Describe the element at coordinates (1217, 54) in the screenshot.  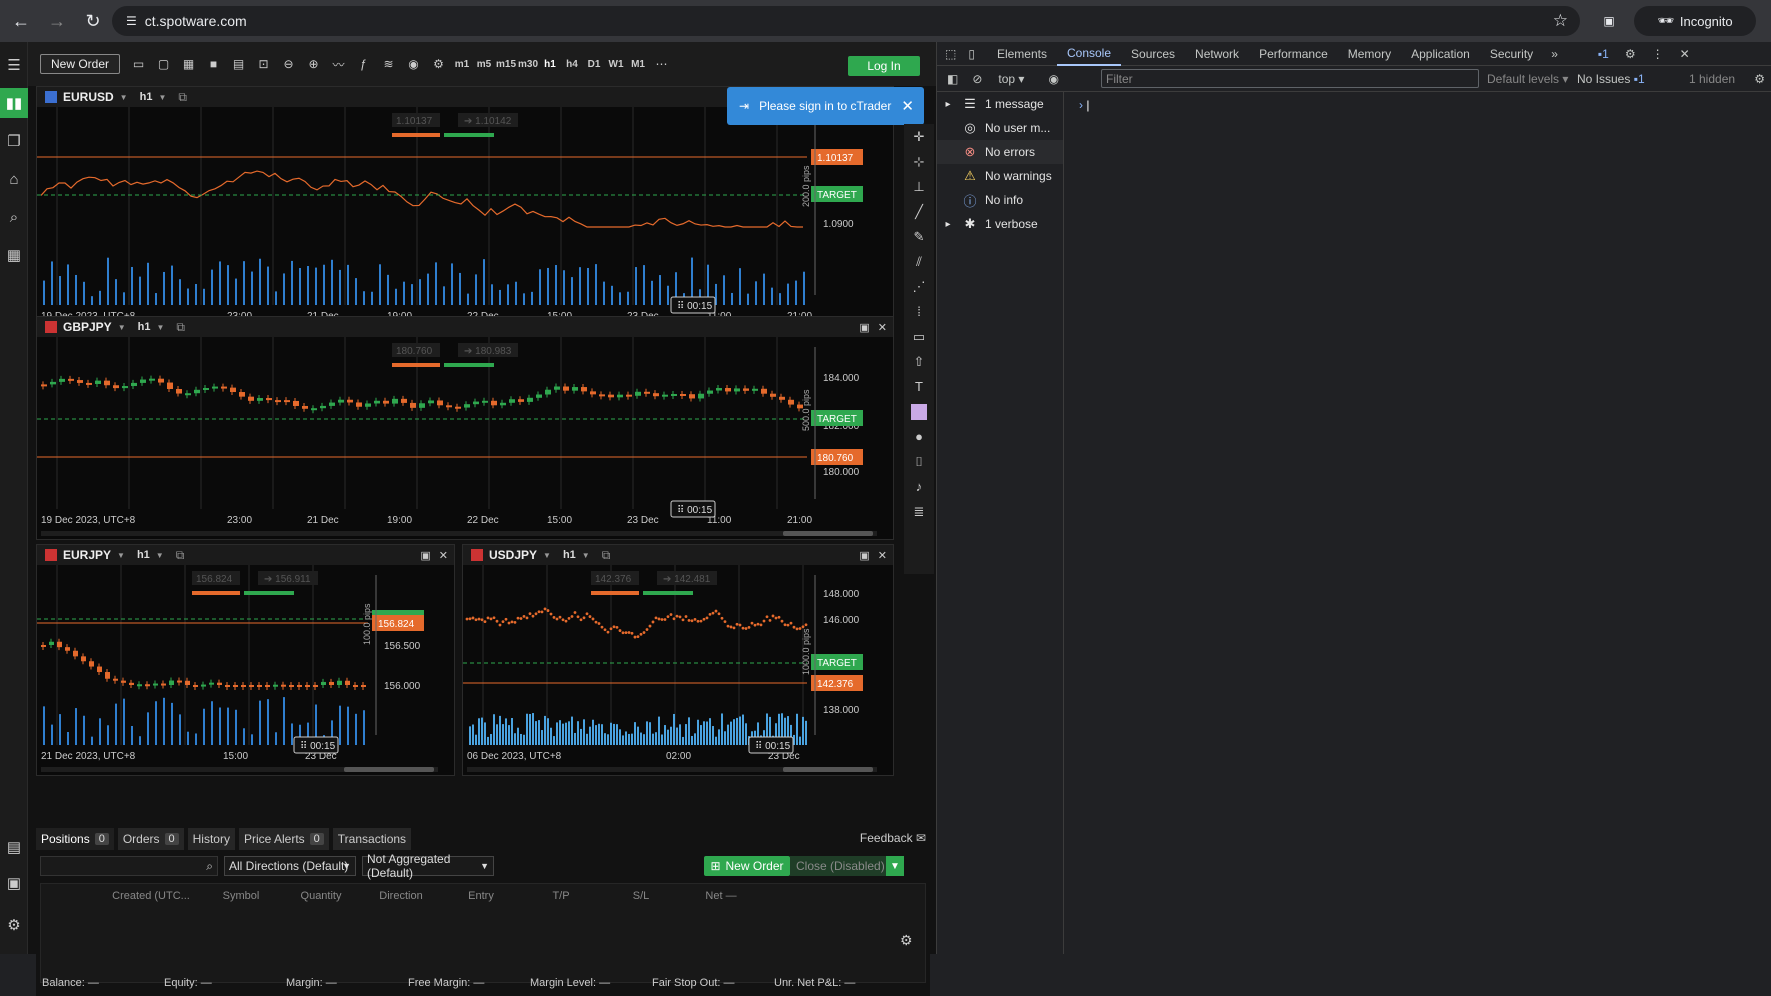
I see `devtools-tab-network: Network` at that location.